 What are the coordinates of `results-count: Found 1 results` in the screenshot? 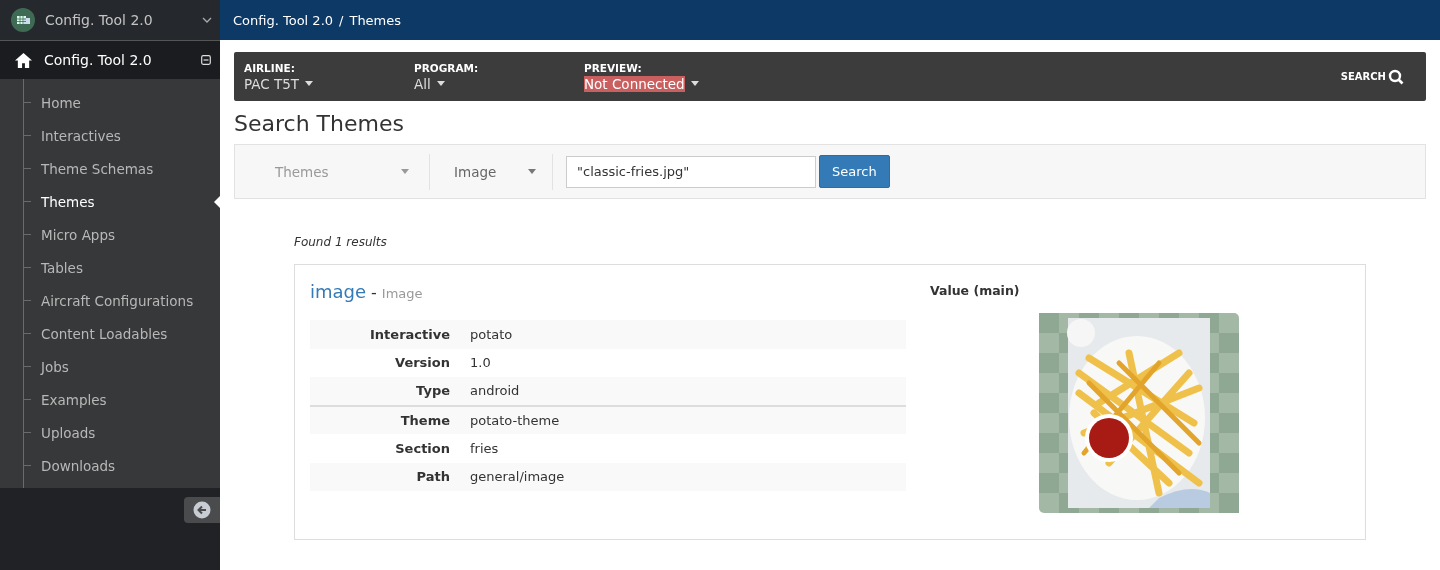 It's located at (341, 242).